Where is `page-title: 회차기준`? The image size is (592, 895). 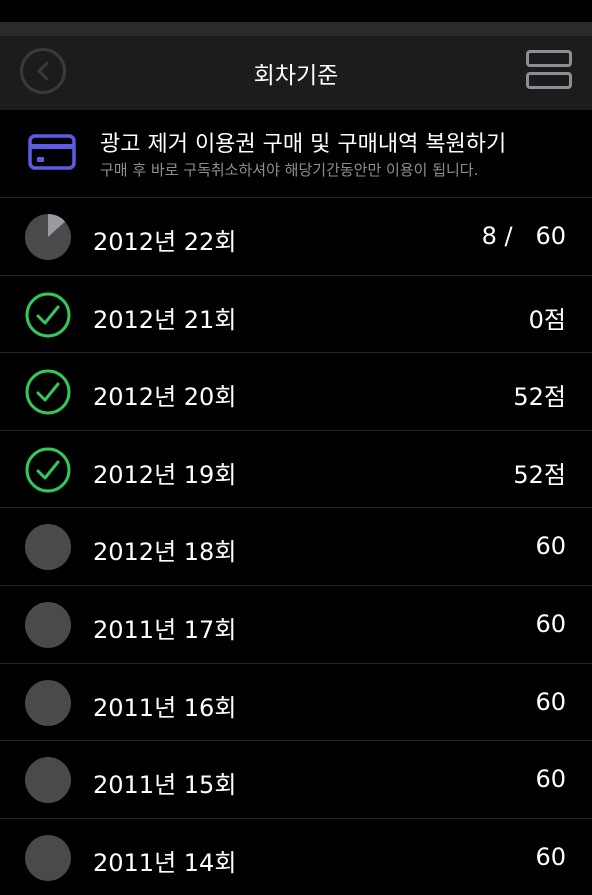
page-title: 회차기준 is located at coordinates (296, 76).